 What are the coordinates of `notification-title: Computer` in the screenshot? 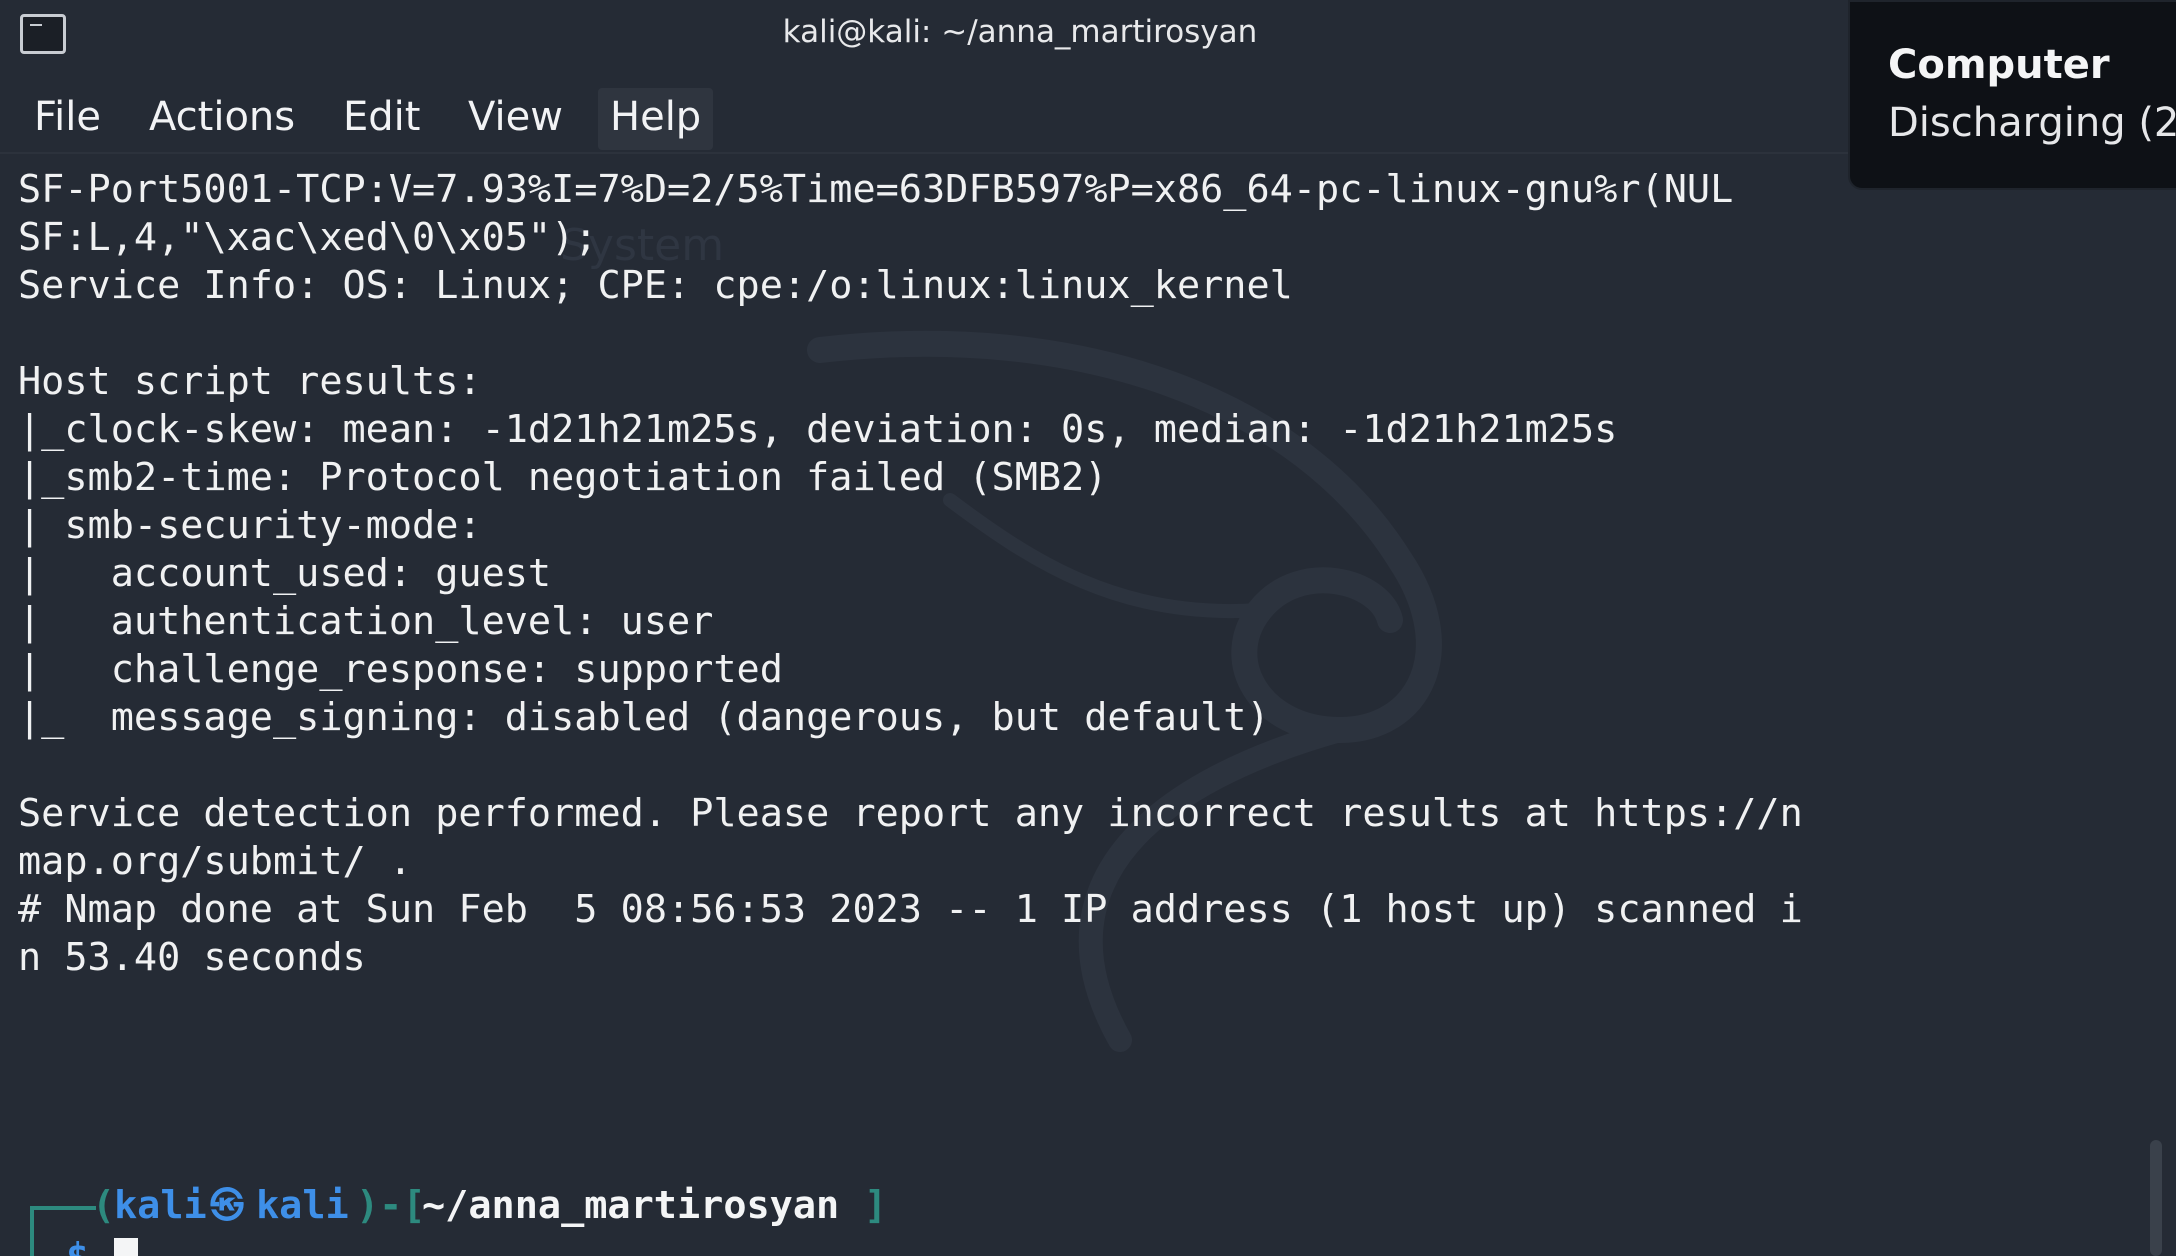 It's located at (1999, 65).